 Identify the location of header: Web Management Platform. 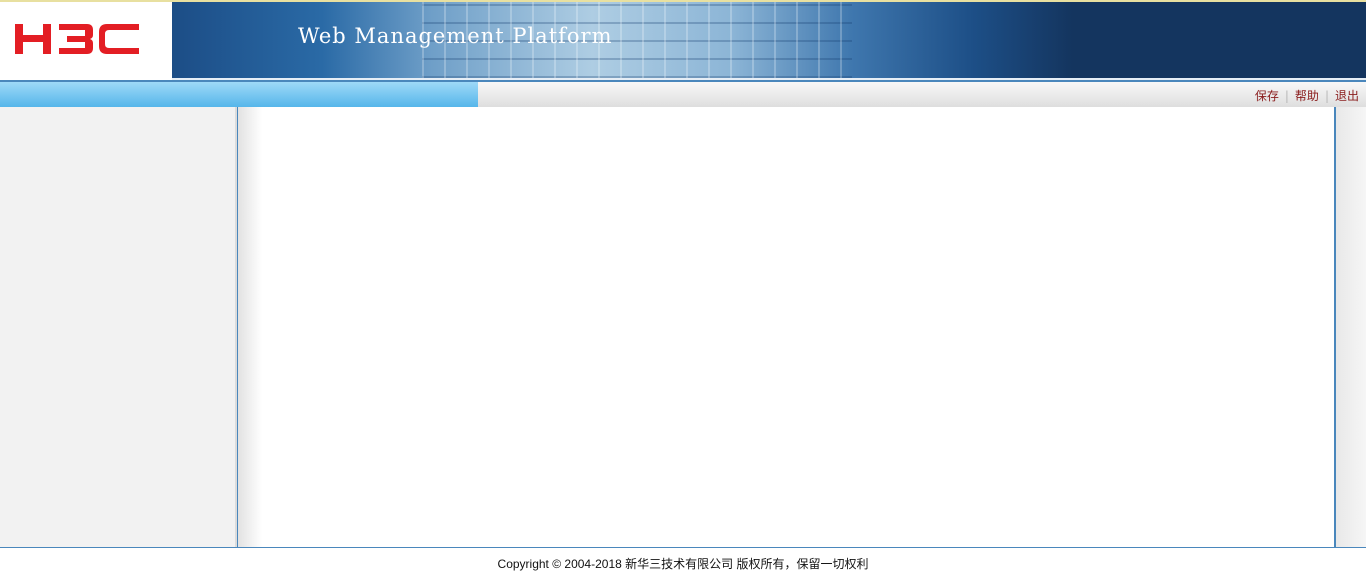
(683, 40).